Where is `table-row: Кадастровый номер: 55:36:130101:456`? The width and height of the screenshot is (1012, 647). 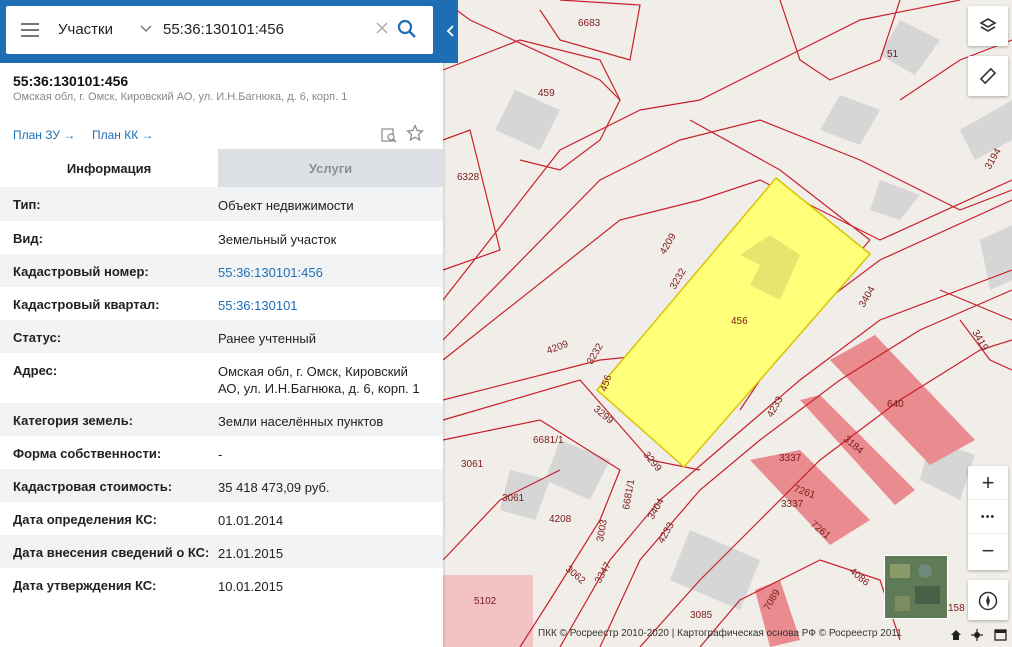
table-row: Кадастровый номер: 55:36:130101:456 is located at coordinates (221, 270).